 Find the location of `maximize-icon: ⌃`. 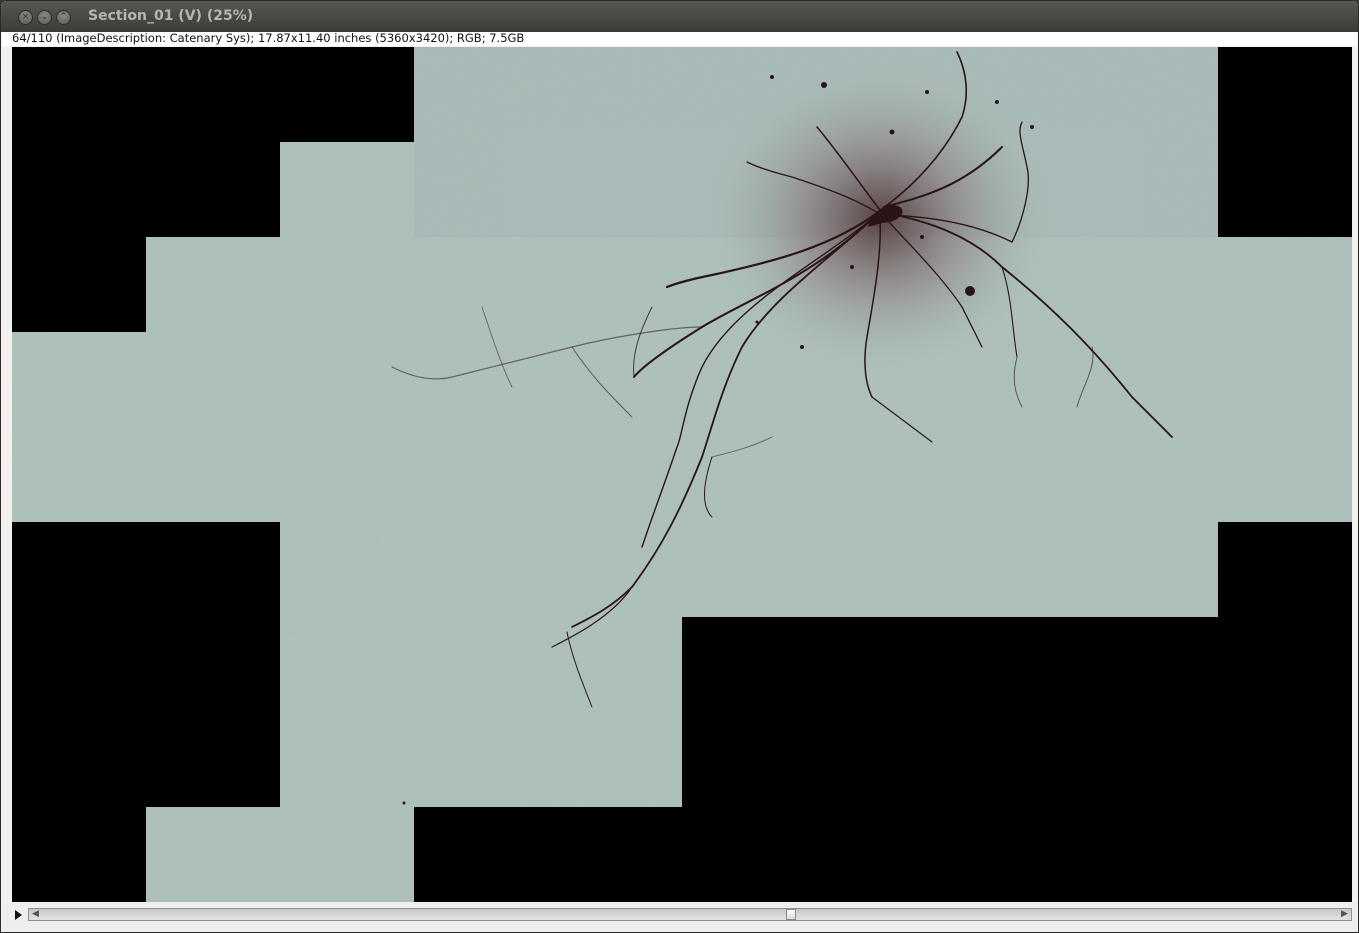

maximize-icon: ⌃ is located at coordinates (63, 17).